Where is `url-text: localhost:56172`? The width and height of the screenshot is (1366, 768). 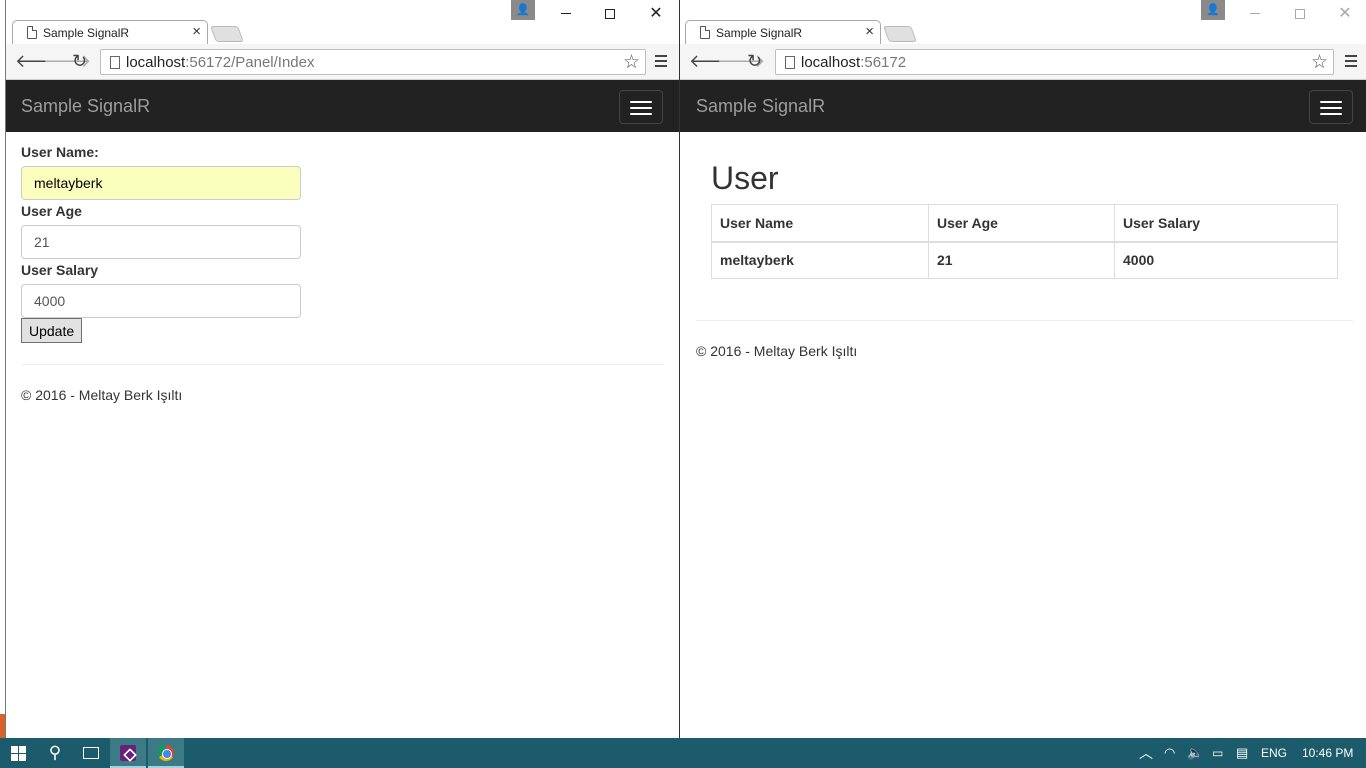
url-text: localhost:56172 is located at coordinates (854, 62).